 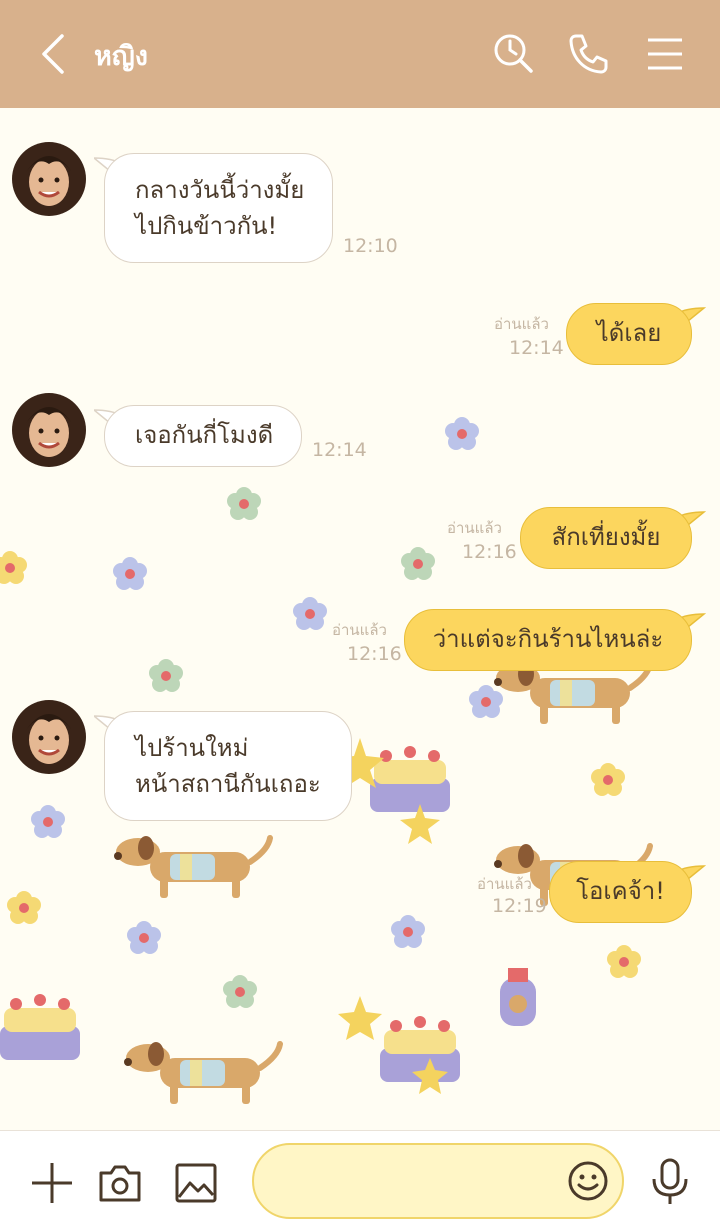 What do you see at coordinates (620, 892) in the screenshot?
I see `message-bubble-outgoing: โอเคจ้า!` at bounding box center [620, 892].